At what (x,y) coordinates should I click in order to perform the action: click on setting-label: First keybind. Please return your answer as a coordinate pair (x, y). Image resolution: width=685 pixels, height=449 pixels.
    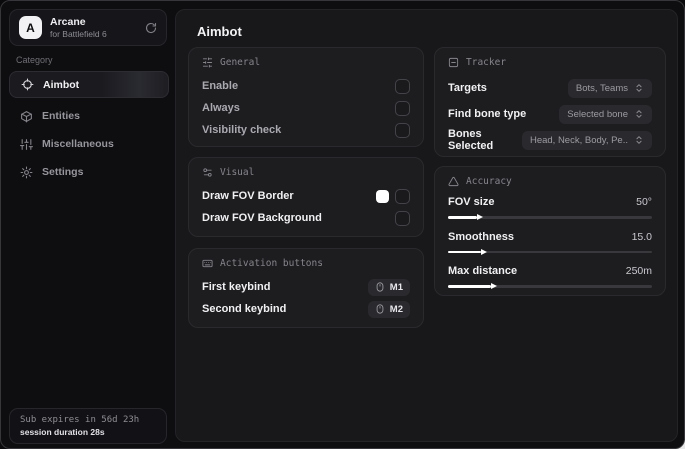
    Looking at the image, I should click on (236, 287).